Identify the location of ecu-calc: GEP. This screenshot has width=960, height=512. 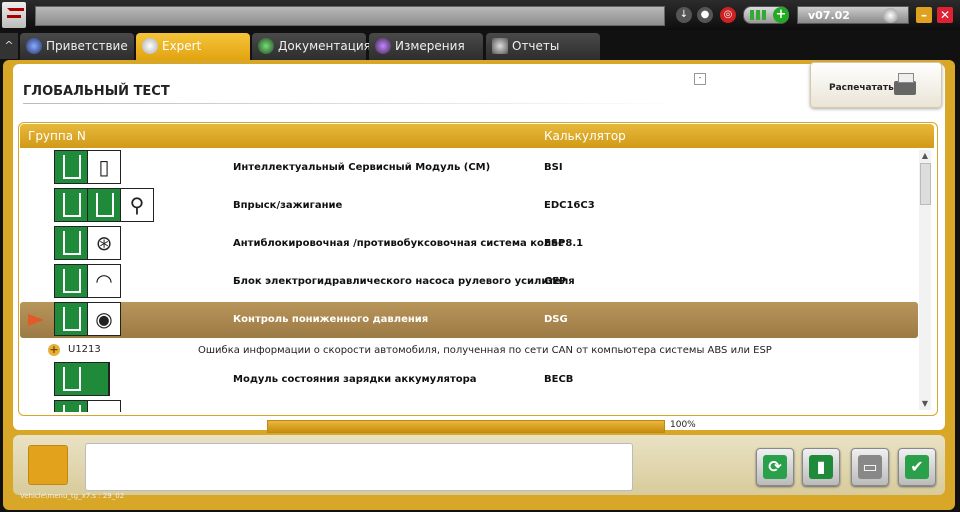
(555, 281).